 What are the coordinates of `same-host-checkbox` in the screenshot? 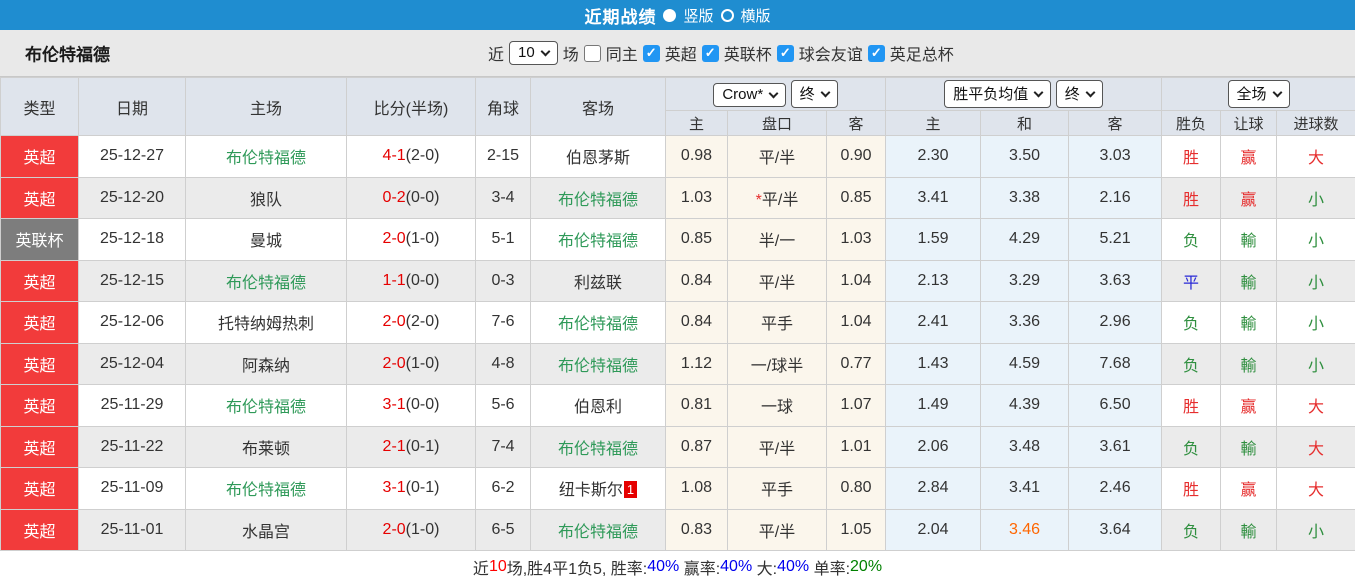 It's located at (592, 53).